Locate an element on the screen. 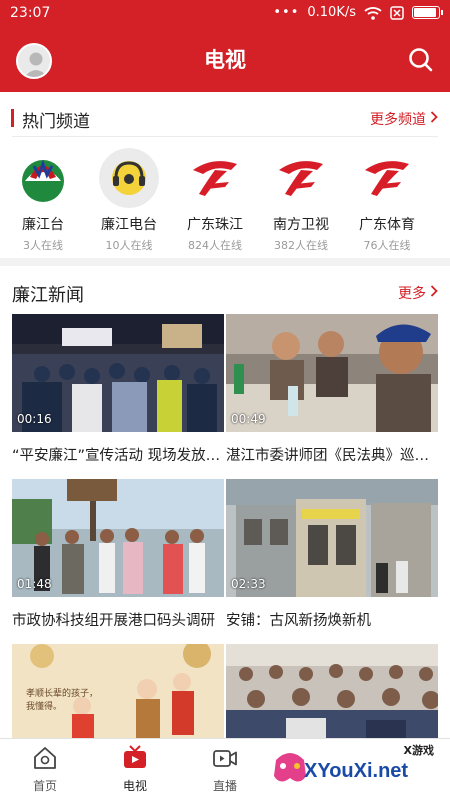  nav-item-tv: 电视 is located at coordinates (135, 772).